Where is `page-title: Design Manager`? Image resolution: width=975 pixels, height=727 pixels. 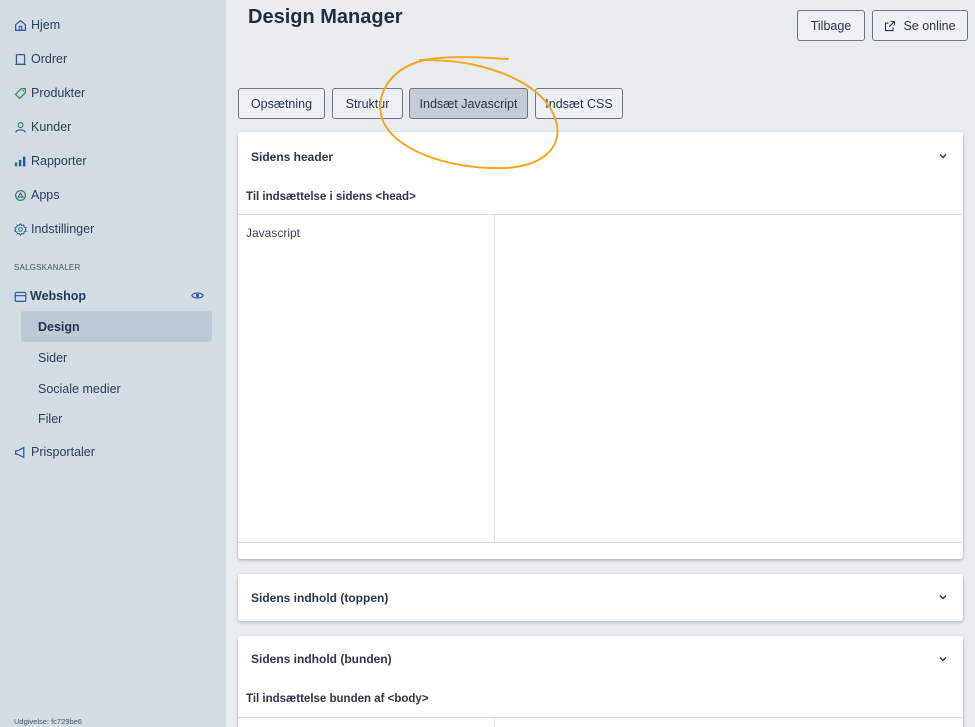
page-title: Design Manager is located at coordinates (325, 17).